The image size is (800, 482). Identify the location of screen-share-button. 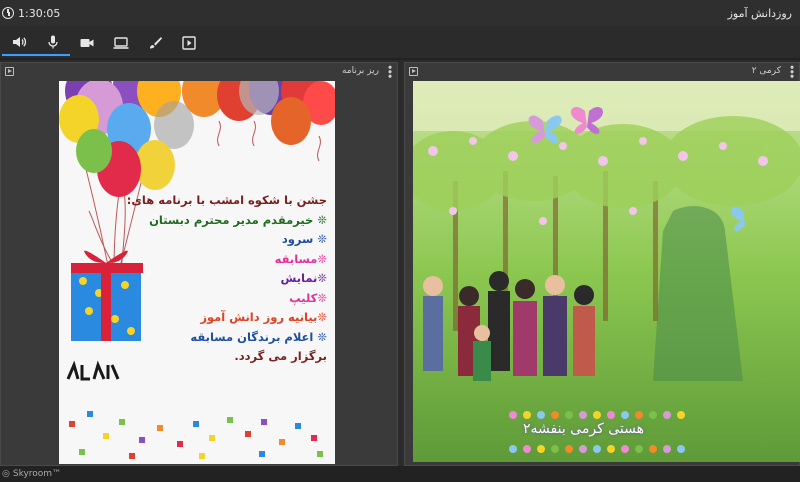
(121, 43).